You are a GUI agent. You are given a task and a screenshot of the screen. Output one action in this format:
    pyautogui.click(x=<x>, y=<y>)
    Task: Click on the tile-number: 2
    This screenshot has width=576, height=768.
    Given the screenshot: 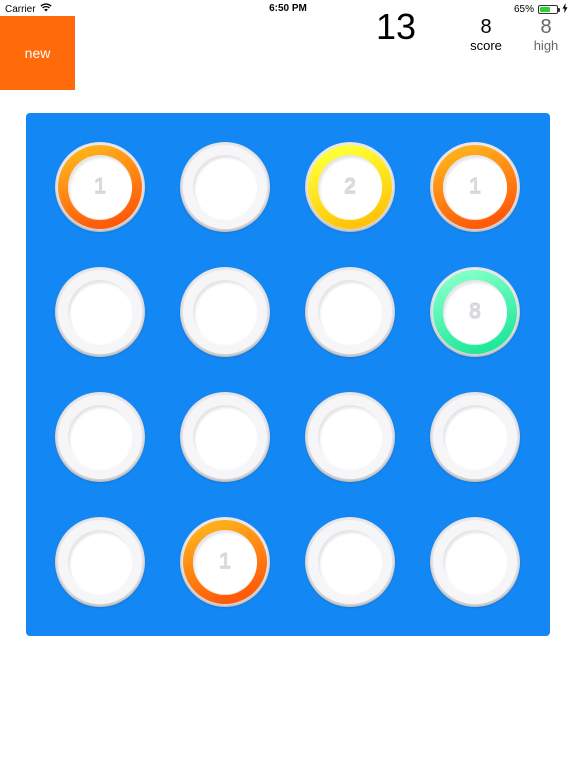 What is the action you would take?
    pyautogui.click(x=350, y=186)
    